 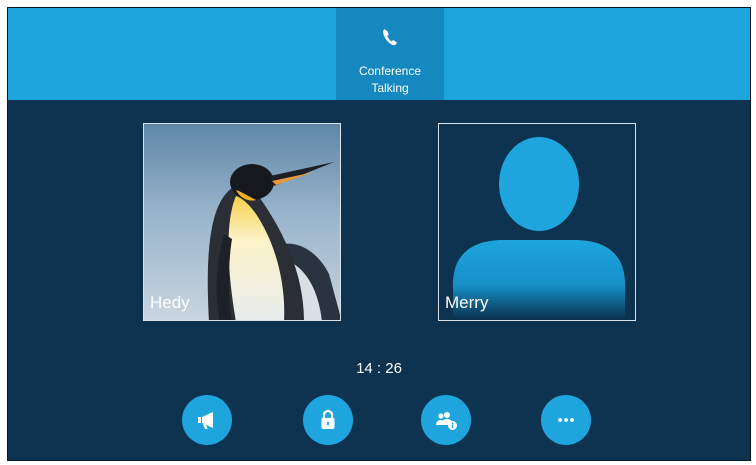 I want to click on participant-name: Merry, so click(x=467, y=302).